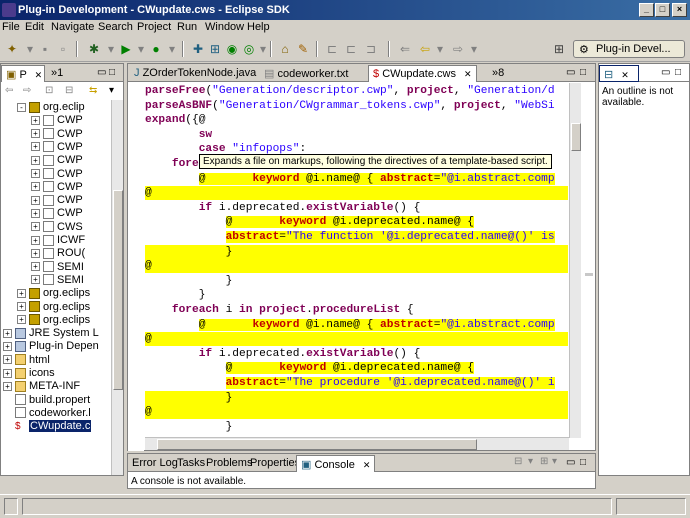  Describe the element at coordinates (422, 73) in the screenshot. I see `tab-cwupdate-cws: $ CWupdate.cws ✕` at that location.